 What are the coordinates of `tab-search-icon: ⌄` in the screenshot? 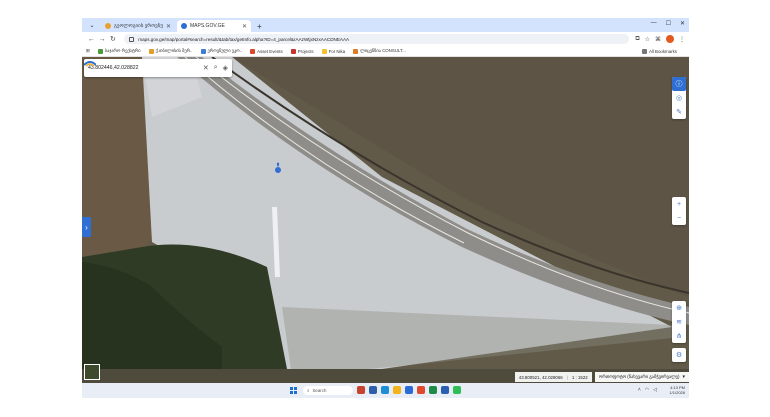 It's located at (92, 25).